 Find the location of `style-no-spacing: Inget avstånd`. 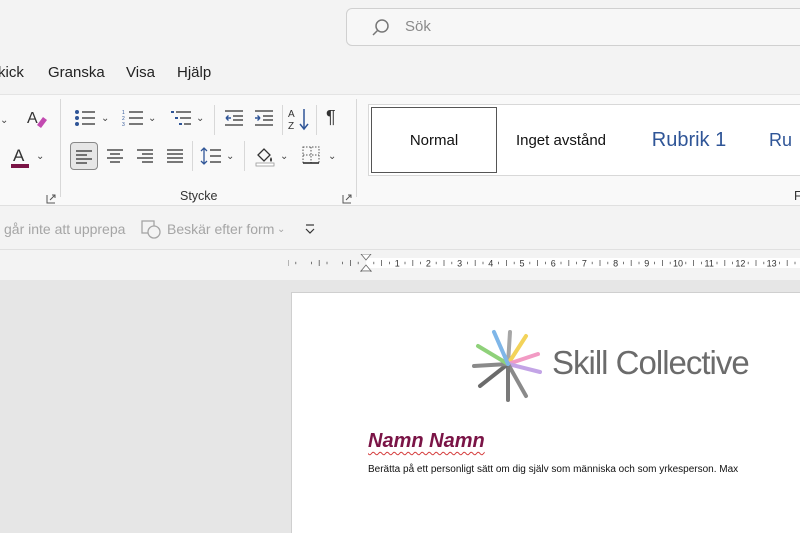

style-no-spacing: Inget avstånd is located at coordinates (561, 140).